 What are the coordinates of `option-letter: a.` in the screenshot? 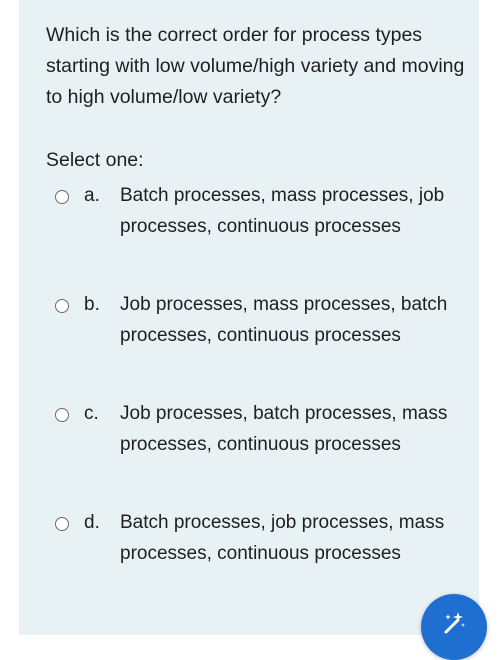 It's located at (92, 195).